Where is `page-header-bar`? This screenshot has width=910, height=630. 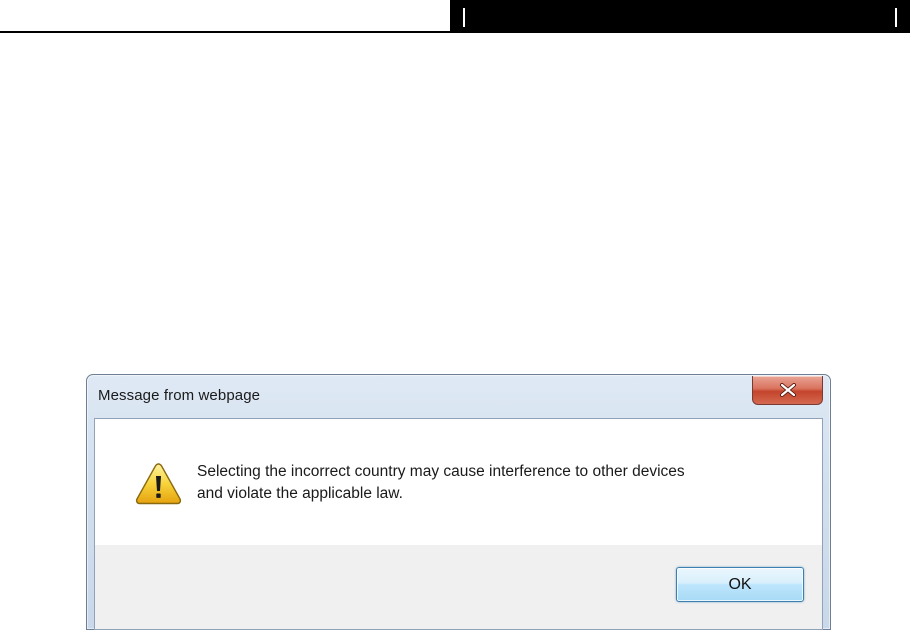
page-header-bar is located at coordinates (680, 16).